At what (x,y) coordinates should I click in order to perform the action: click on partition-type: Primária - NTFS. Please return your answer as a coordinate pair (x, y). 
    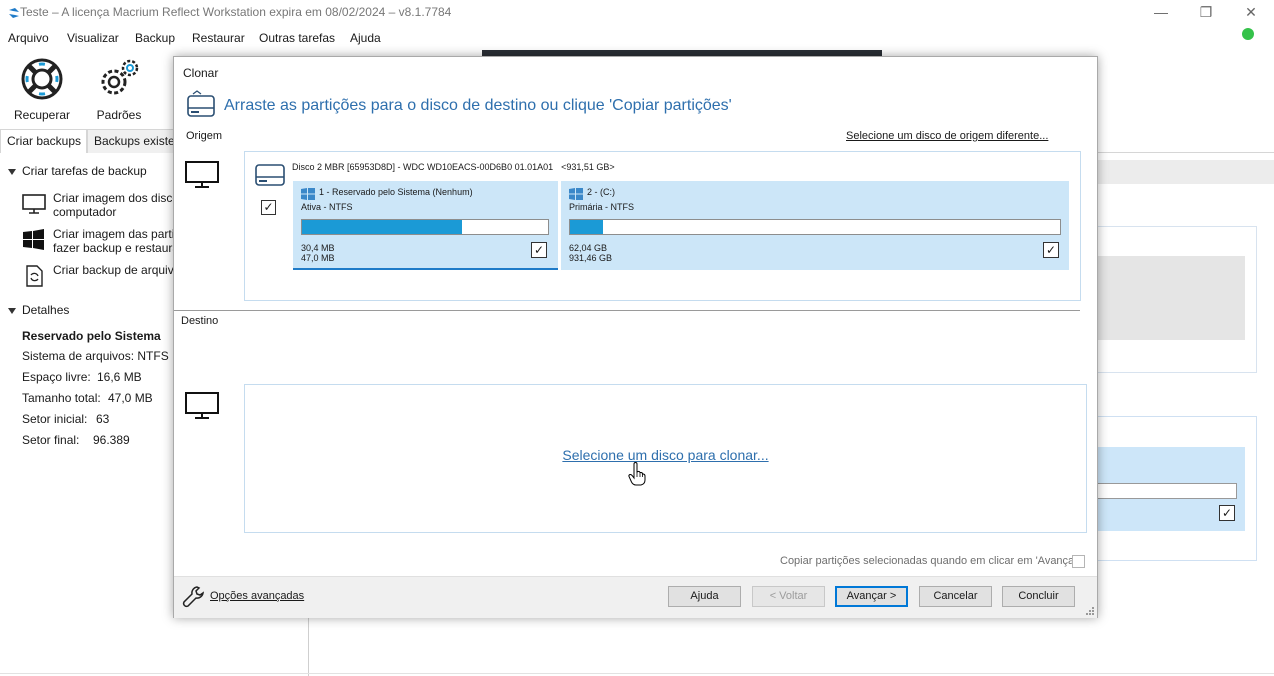
    Looking at the image, I should click on (601, 207).